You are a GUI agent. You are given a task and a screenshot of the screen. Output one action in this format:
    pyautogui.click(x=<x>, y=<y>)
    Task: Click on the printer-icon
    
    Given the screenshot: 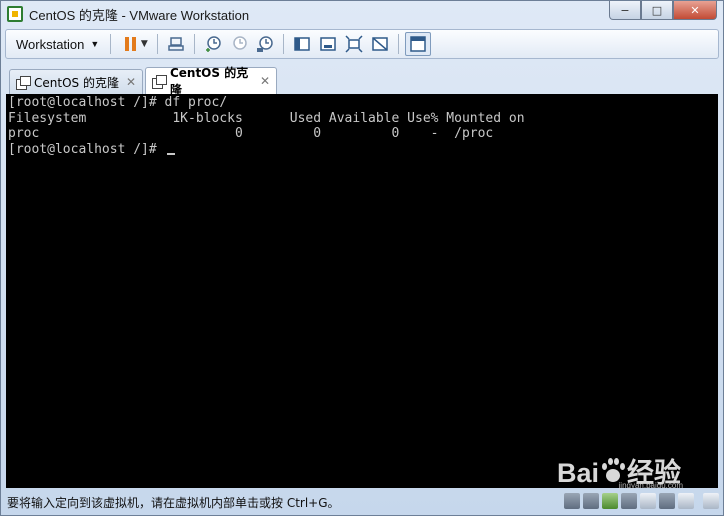 What is the action you would take?
    pyautogui.click(x=648, y=501)
    